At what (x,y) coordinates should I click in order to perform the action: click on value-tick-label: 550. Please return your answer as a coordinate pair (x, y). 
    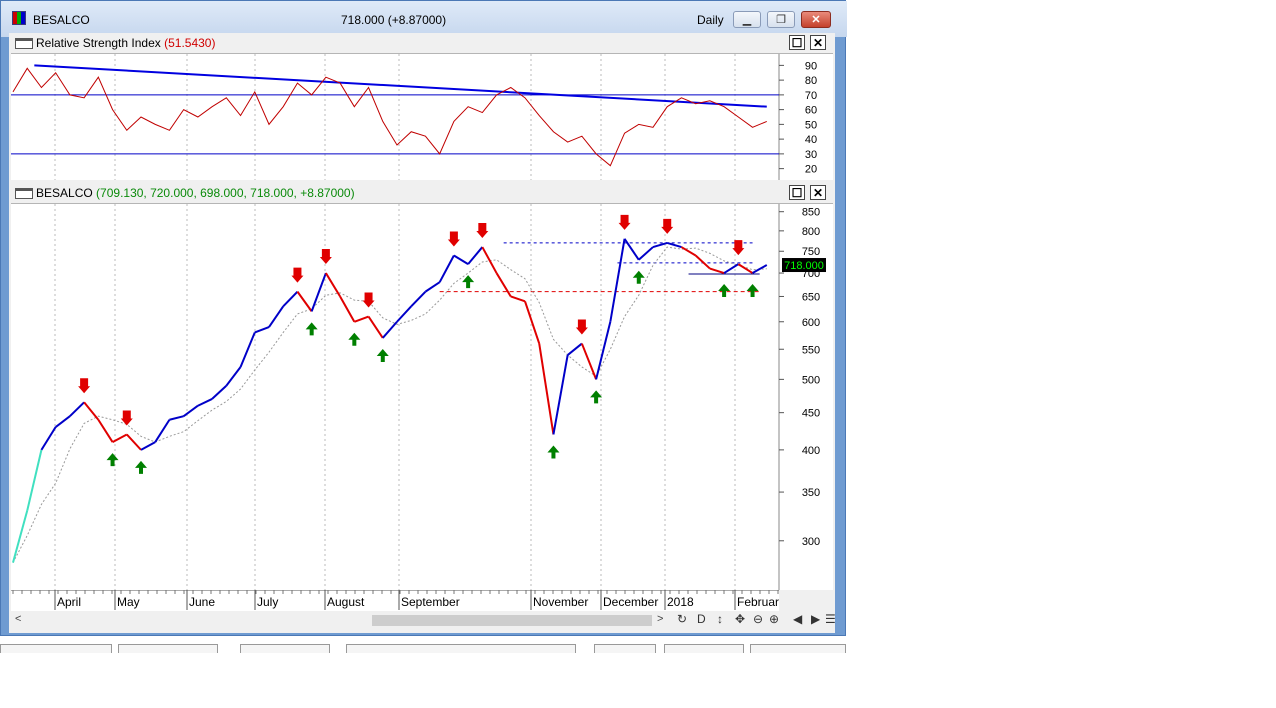
    Looking at the image, I should click on (811, 350).